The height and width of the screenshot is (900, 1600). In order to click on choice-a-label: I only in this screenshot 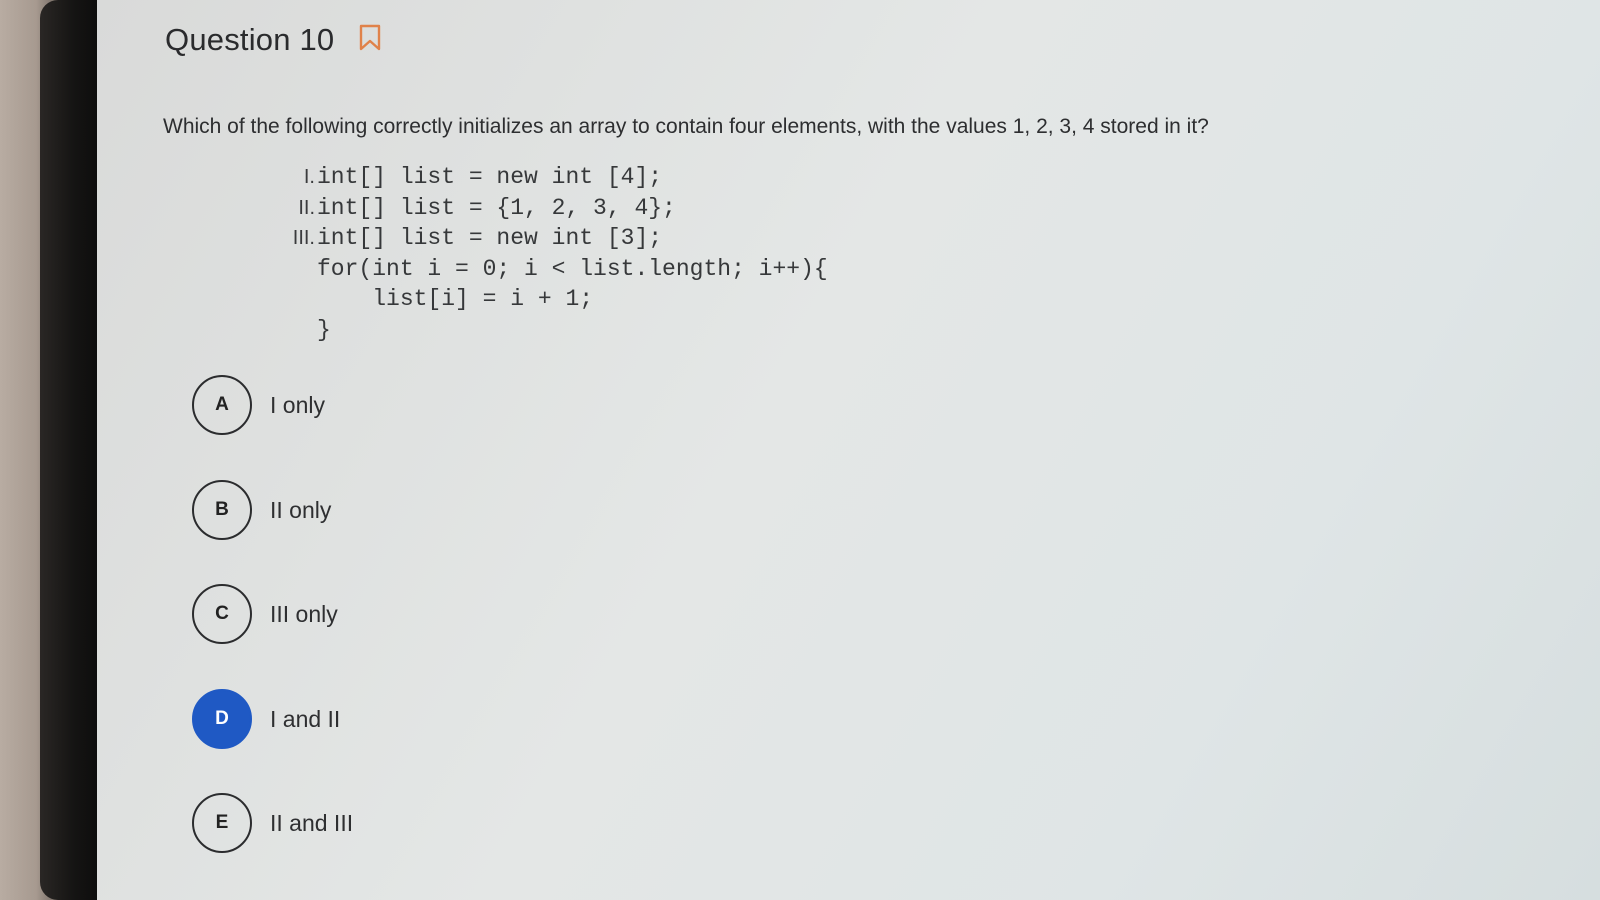, I will do `click(297, 404)`.